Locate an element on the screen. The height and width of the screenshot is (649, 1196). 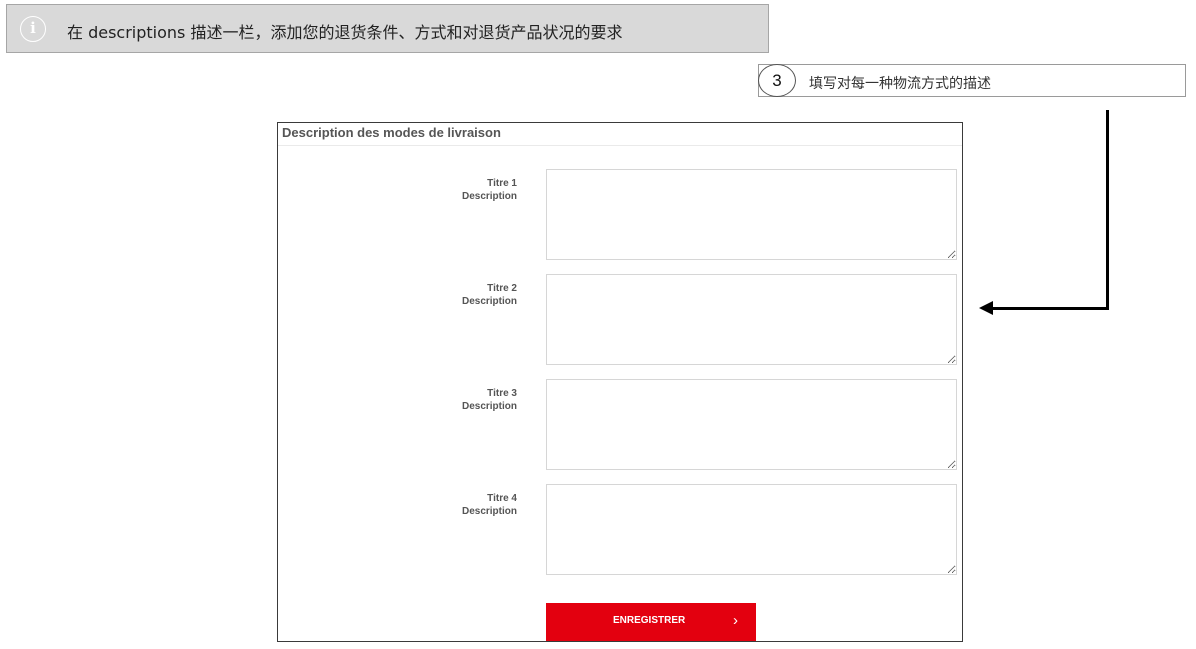
pointer-arrow-vertical is located at coordinates (1107, 210).